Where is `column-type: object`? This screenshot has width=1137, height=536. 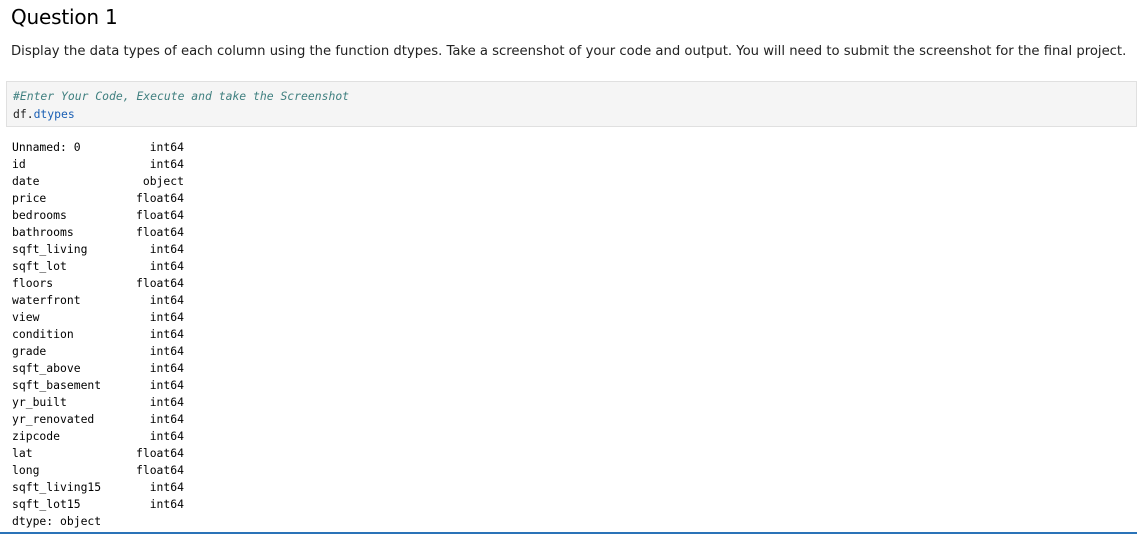
column-type: object is located at coordinates (163, 181).